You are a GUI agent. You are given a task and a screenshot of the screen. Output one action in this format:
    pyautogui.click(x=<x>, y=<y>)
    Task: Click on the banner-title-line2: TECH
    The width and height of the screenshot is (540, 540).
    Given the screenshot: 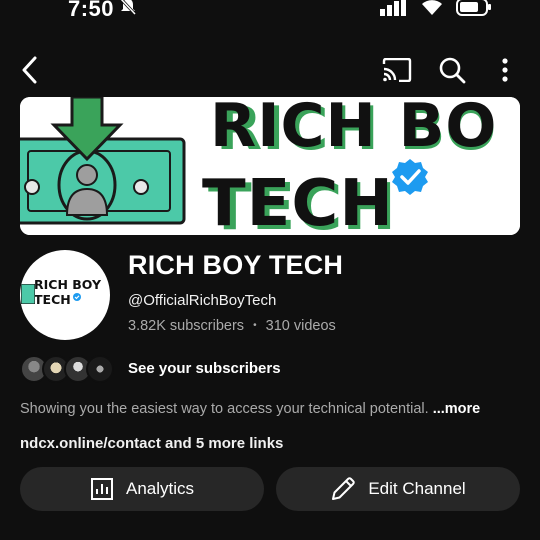 What is the action you would take?
    pyautogui.click(x=298, y=201)
    